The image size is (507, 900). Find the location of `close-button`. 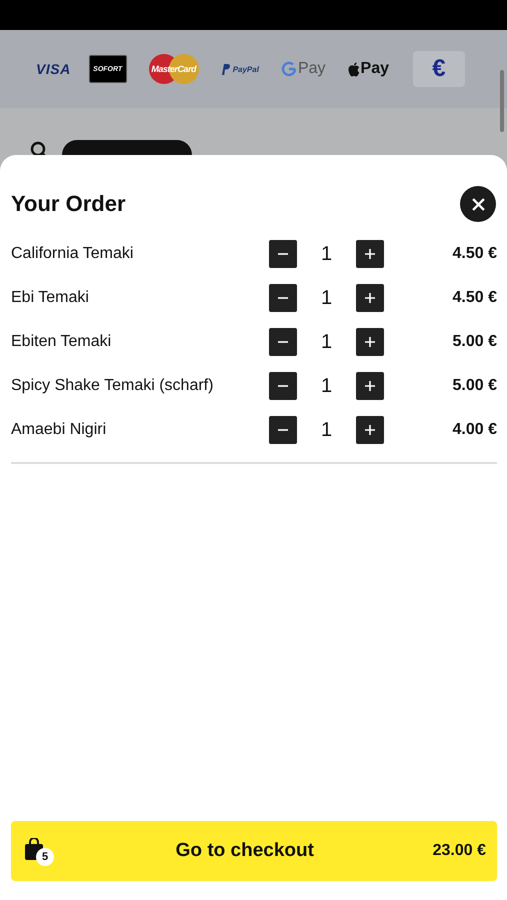

close-button is located at coordinates (478, 204).